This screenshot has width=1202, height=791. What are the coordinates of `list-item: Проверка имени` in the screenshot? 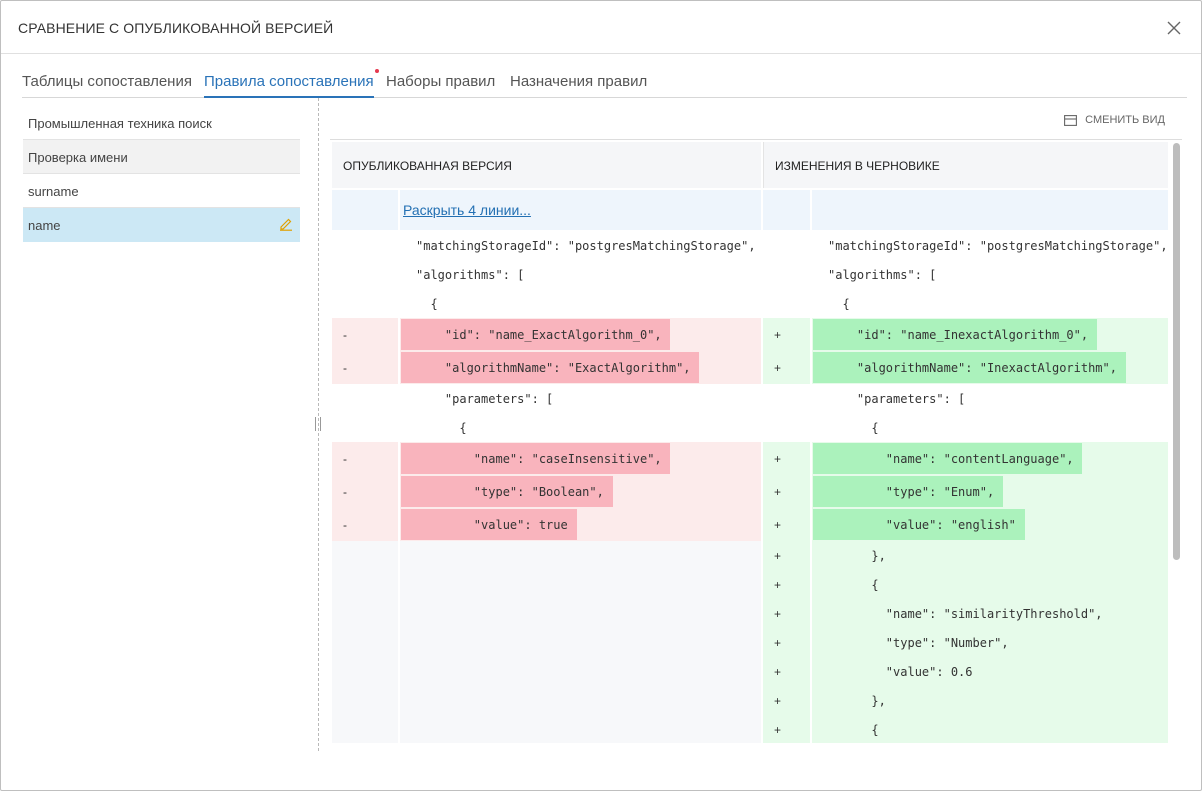 It's located at (161, 157).